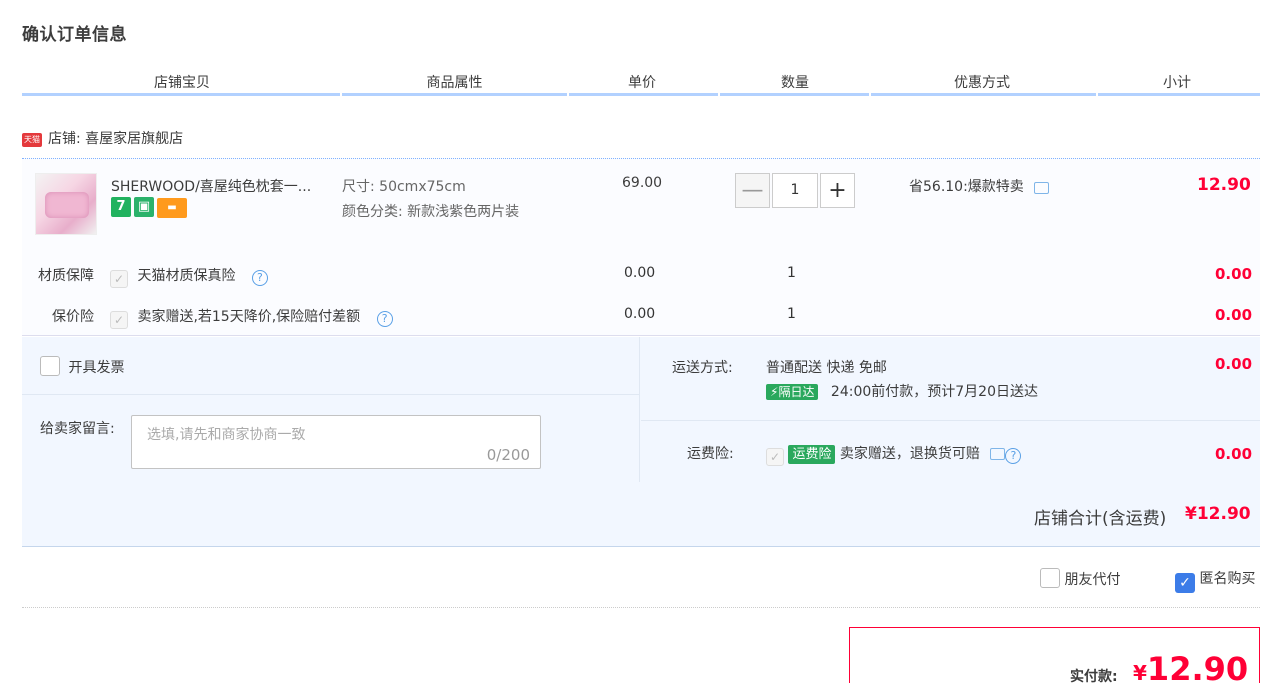  Describe the element at coordinates (1050, 578) in the screenshot. I see `friend-pay-checkbox` at that location.